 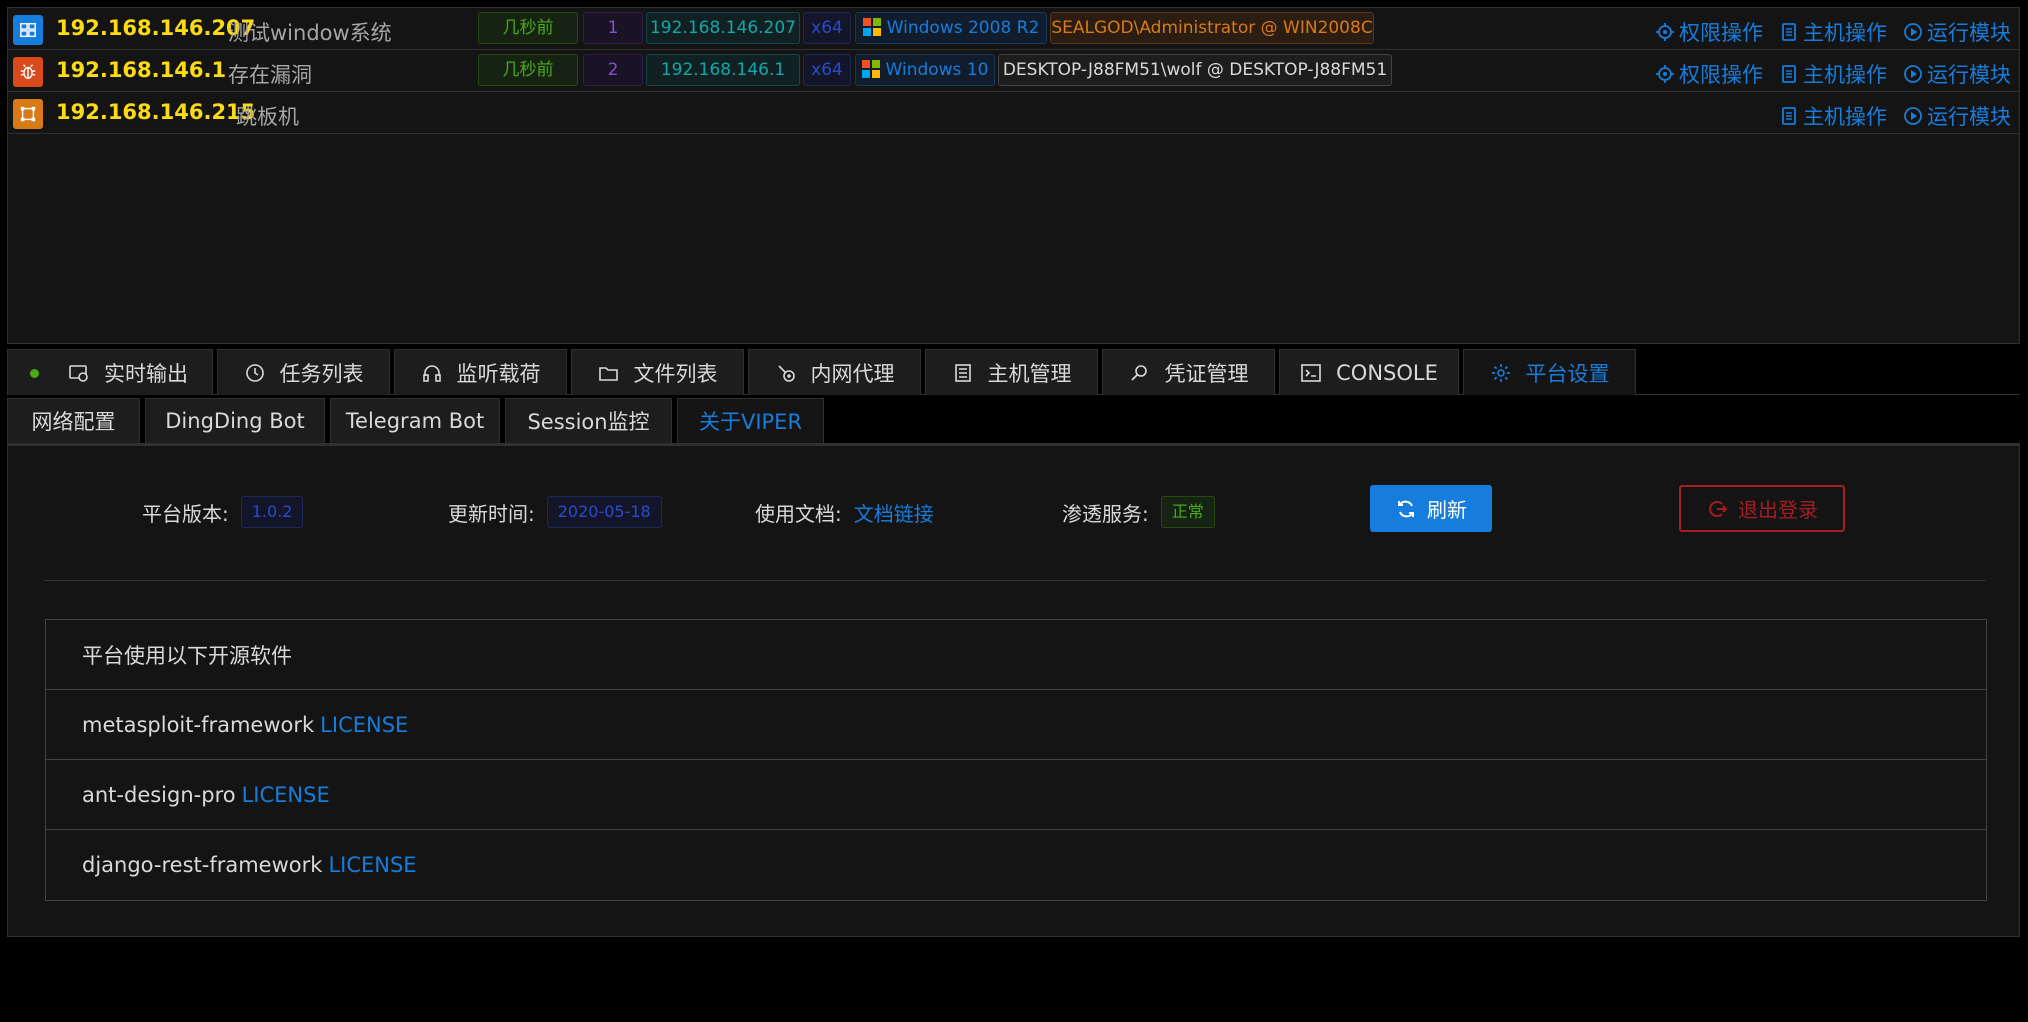 I want to click on gear-icon, so click(x=1500, y=372).